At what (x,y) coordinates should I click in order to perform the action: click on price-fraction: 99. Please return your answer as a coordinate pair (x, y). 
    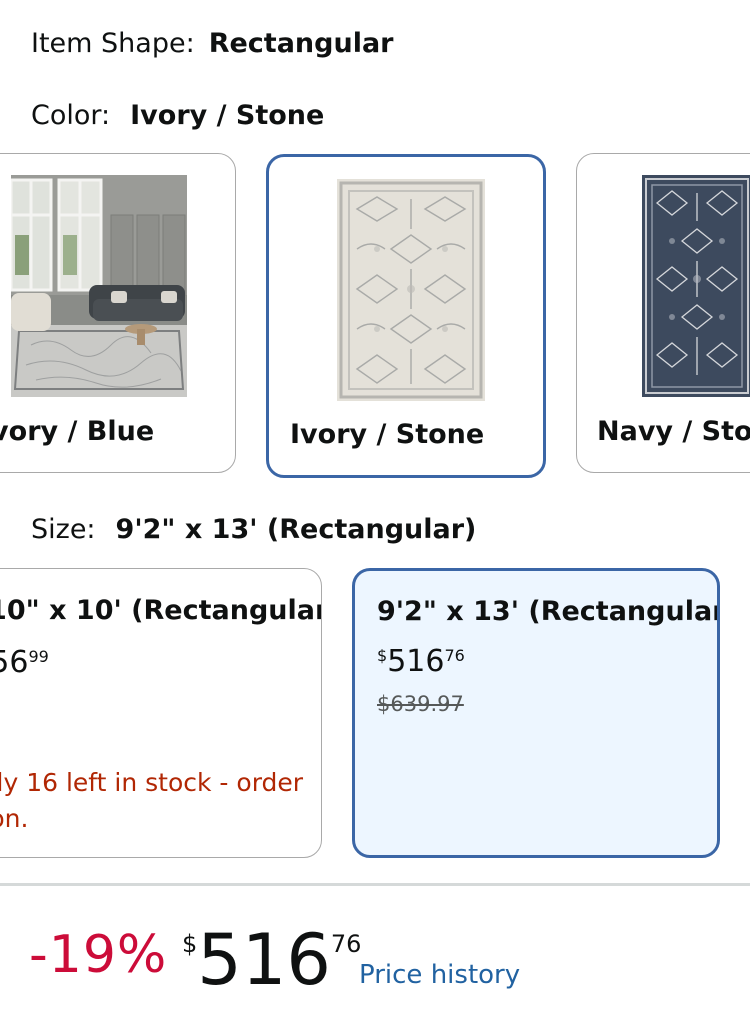
    Looking at the image, I should click on (38, 656).